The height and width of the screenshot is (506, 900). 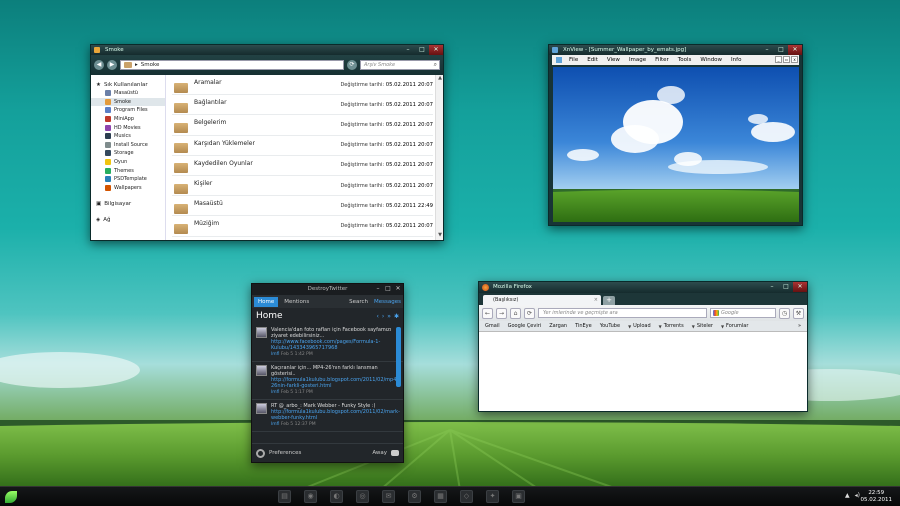 I want to click on chevron-left-icon: ‹, so click(x=377, y=316).